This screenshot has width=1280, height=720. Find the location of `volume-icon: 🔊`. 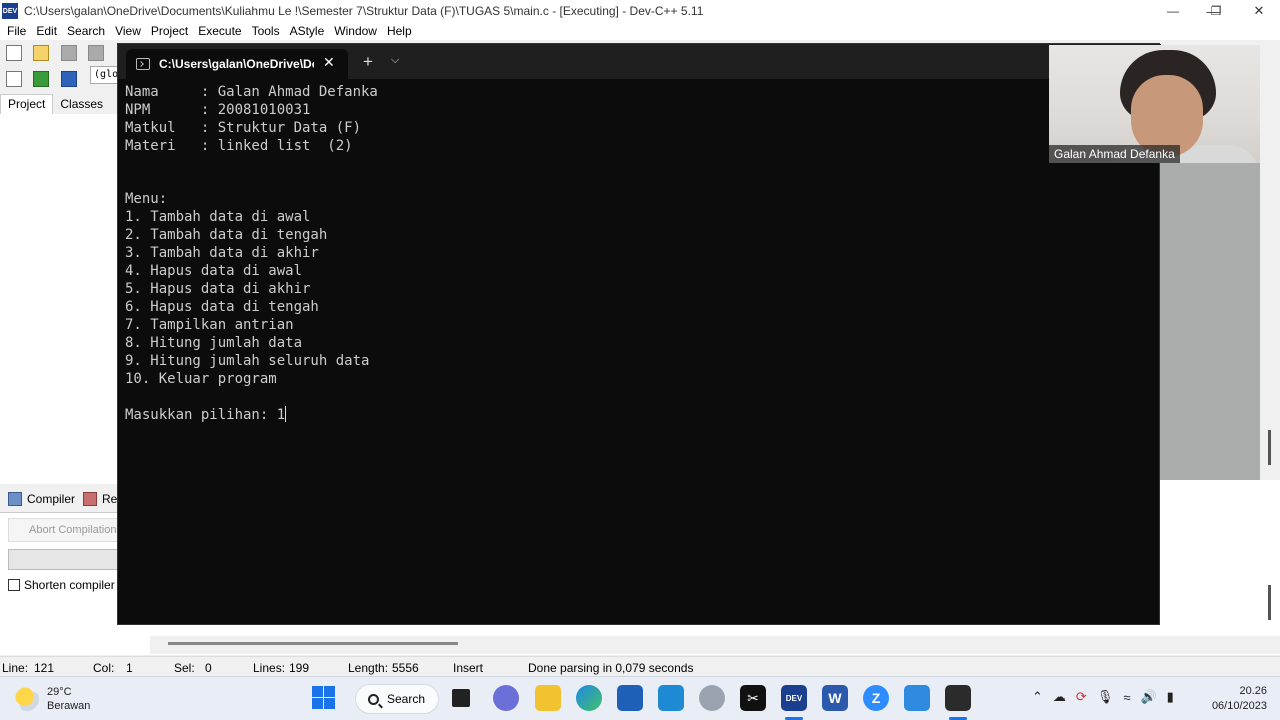

volume-icon: 🔊 is located at coordinates (1148, 697).